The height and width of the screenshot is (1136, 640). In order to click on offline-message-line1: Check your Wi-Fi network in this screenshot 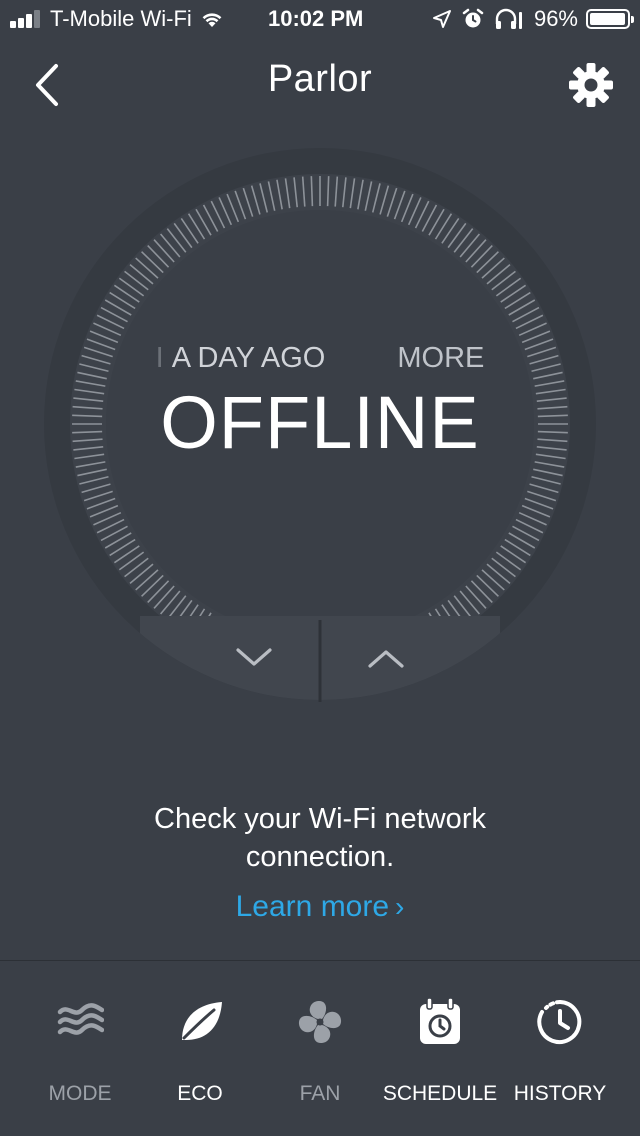, I will do `click(320, 819)`.